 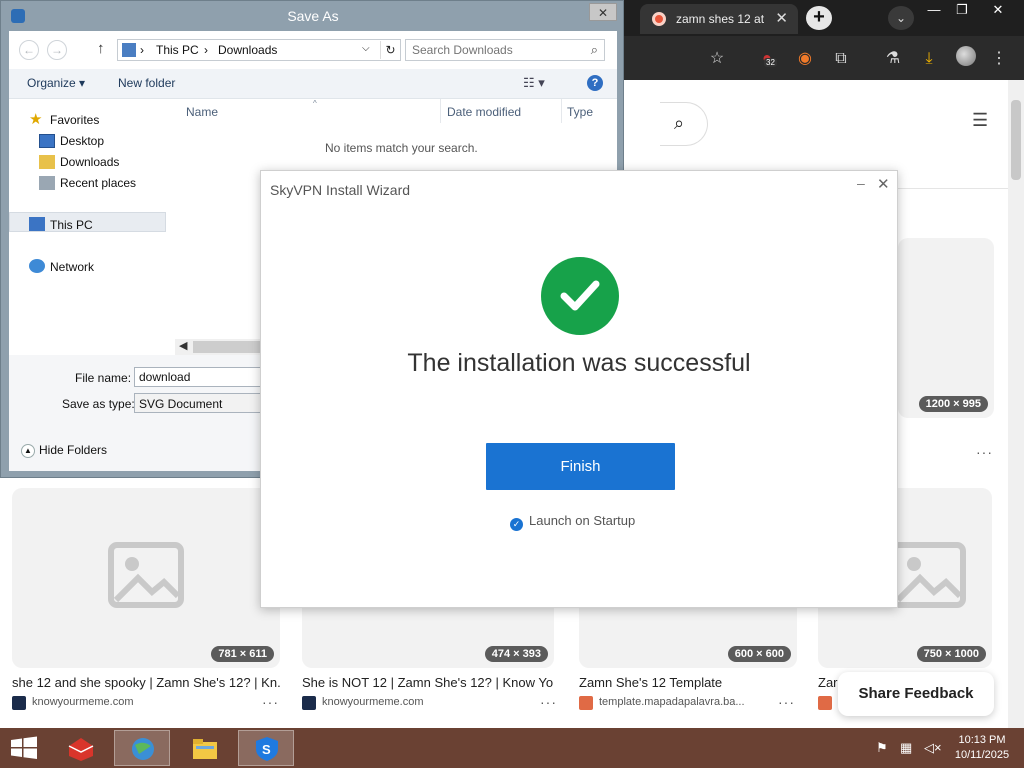 I want to click on breadcrumb-downloads: Downloads, so click(x=247, y=50).